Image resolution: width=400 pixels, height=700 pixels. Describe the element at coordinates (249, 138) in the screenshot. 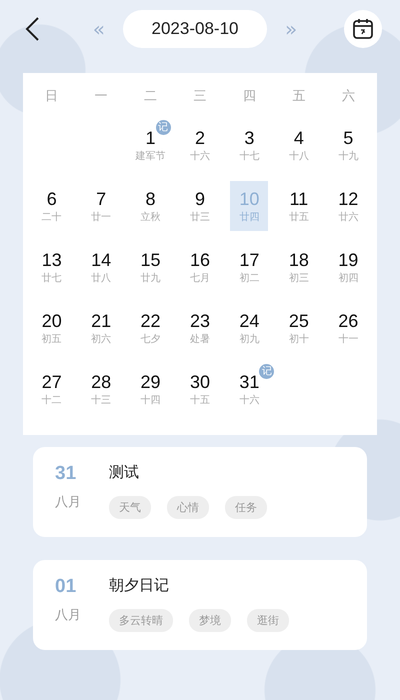

I see `day-number: 3` at that location.